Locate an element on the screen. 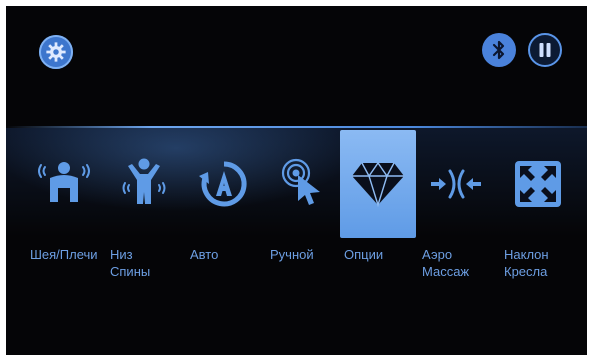  mode-lower-back: Низ Спины is located at coordinates (144, 224).